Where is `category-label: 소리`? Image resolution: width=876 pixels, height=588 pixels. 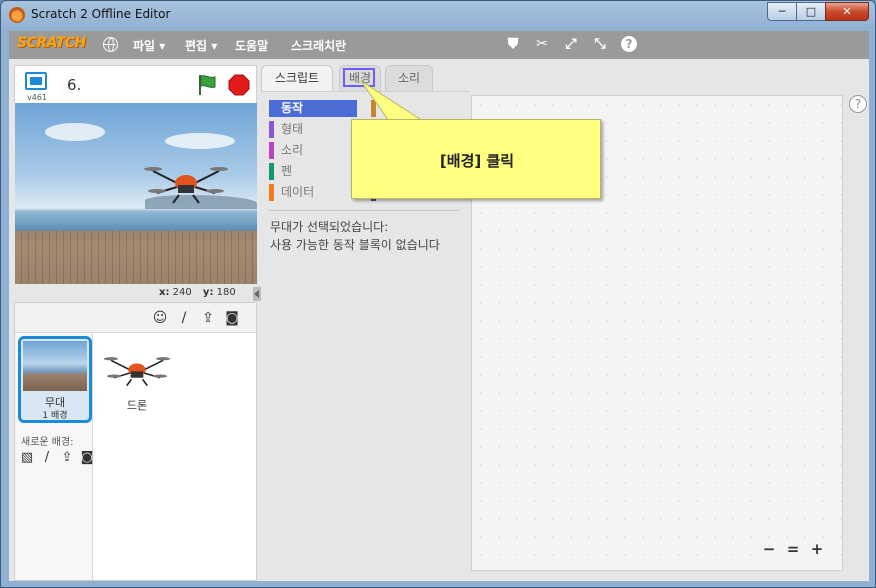
category-label: 소리 is located at coordinates (292, 150).